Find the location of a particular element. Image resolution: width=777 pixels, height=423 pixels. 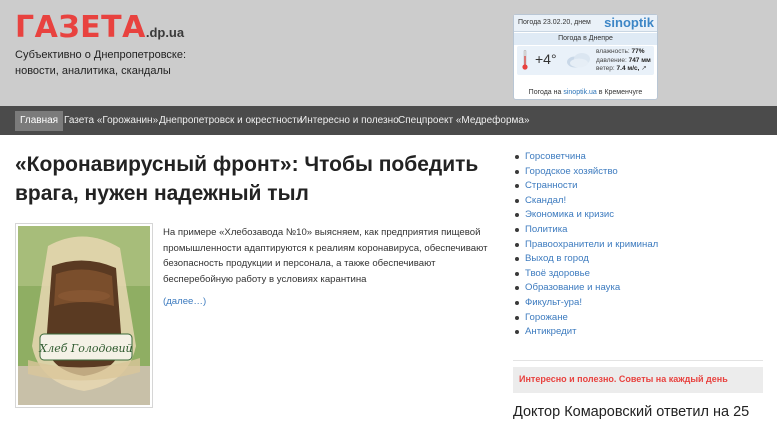

humidity-label: влажность: is located at coordinates (613, 51).